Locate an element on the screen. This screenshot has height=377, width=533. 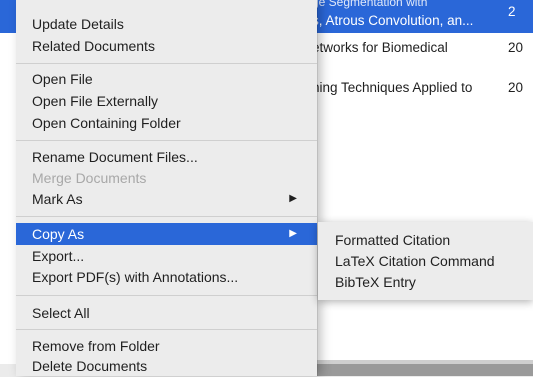
menu-item-copy-as: Copy As ▶ is located at coordinates (166, 234).